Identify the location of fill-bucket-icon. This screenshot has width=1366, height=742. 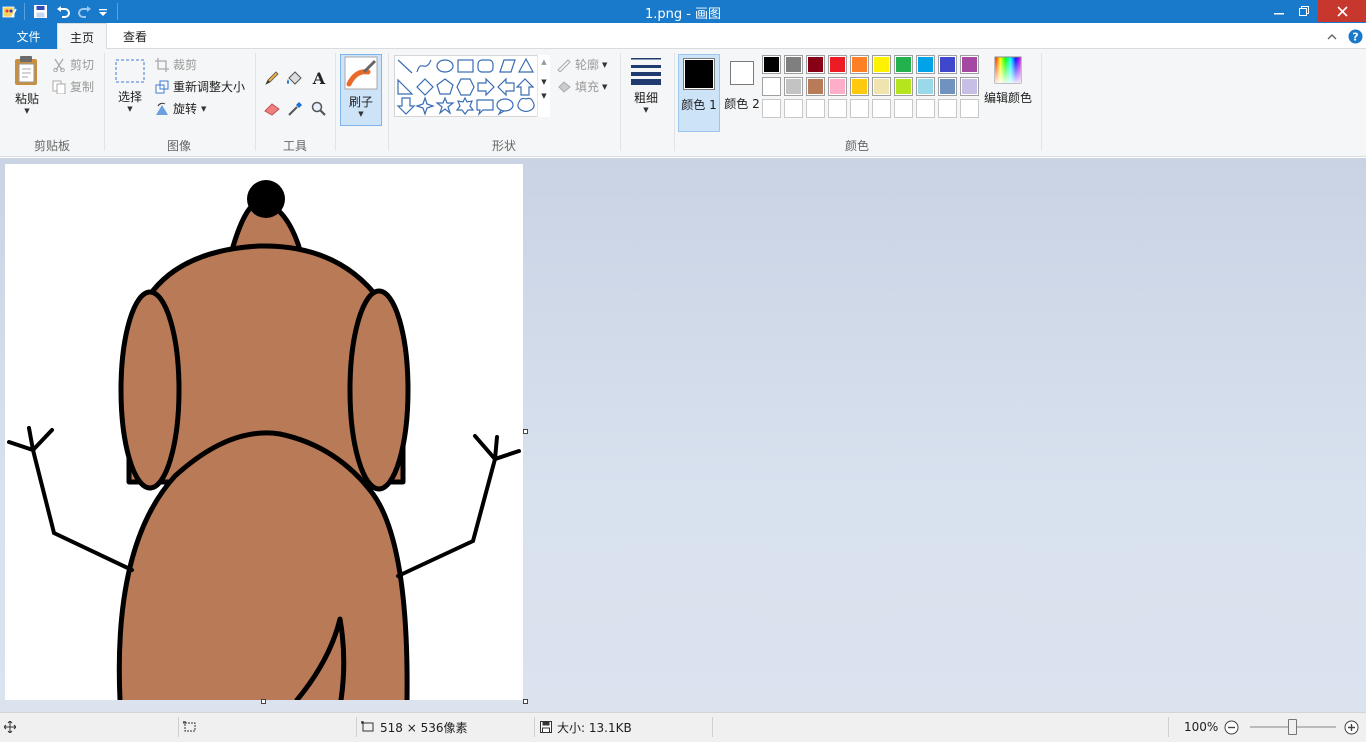
(294, 77).